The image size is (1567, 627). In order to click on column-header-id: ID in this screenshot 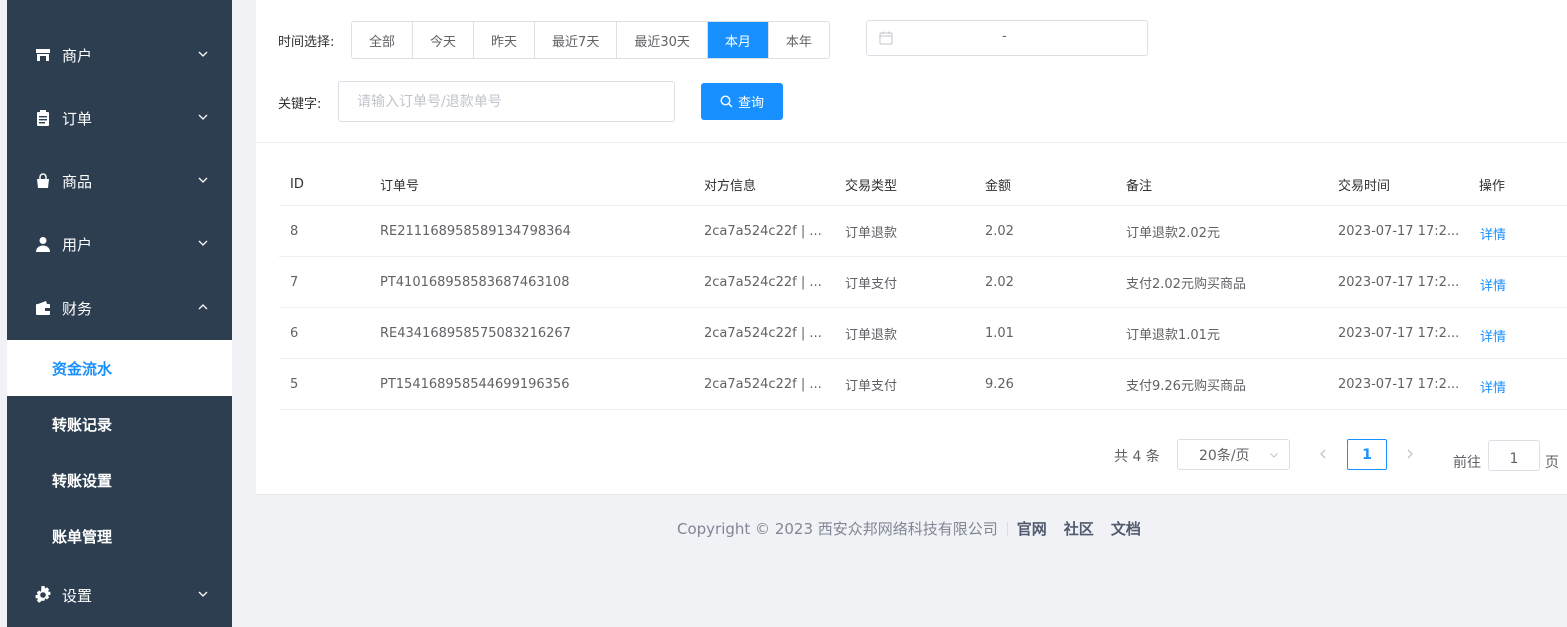, I will do `click(297, 184)`.